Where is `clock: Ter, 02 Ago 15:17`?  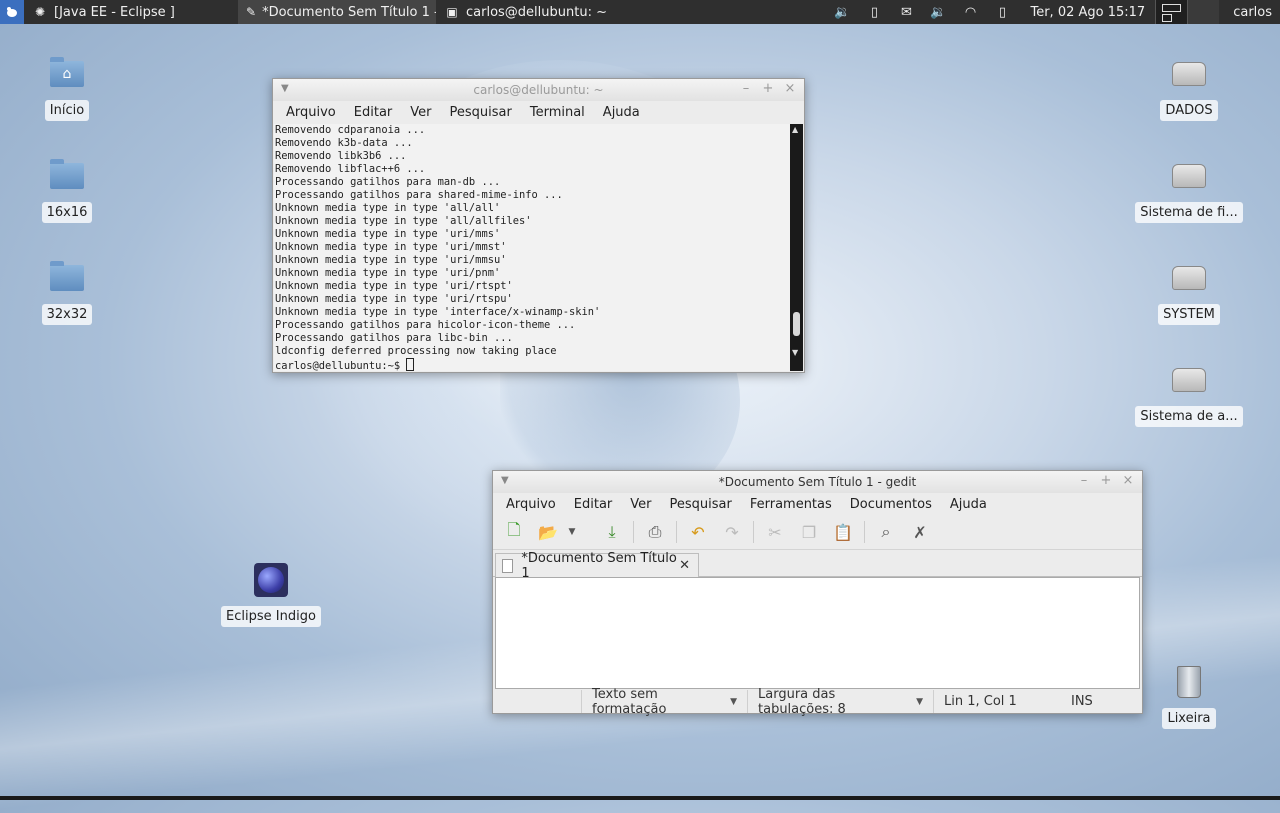
clock: Ter, 02 Ago 15:17 is located at coordinates (1087, 12).